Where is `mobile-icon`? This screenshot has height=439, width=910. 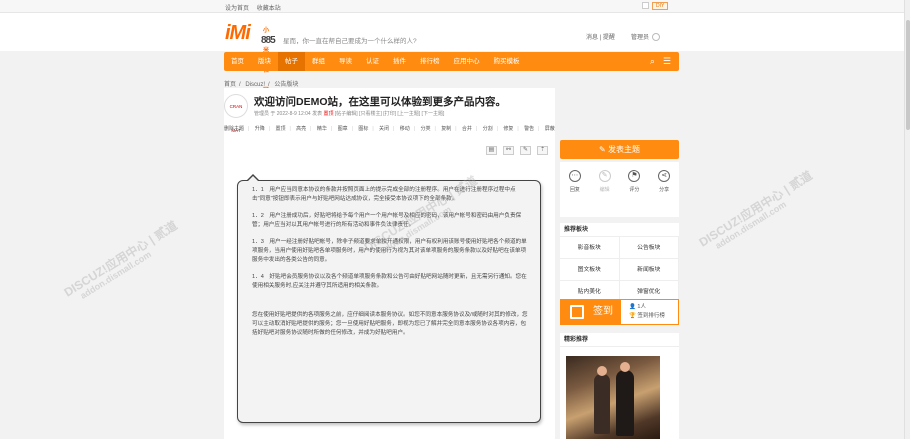 mobile-icon is located at coordinates (645, 5).